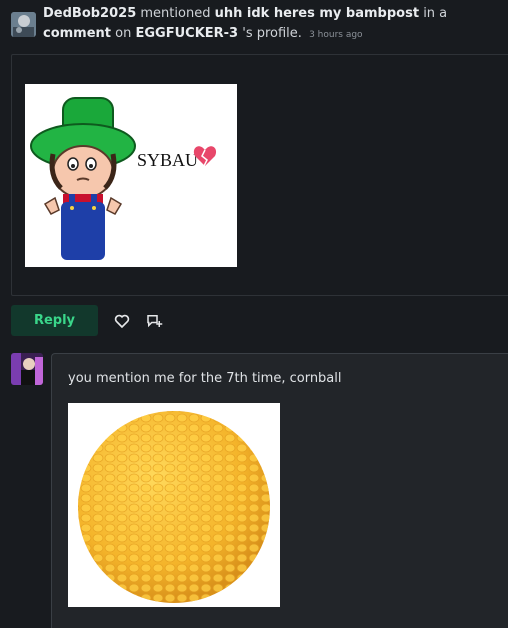  I want to click on user-avatar-image, so click(23, 24).